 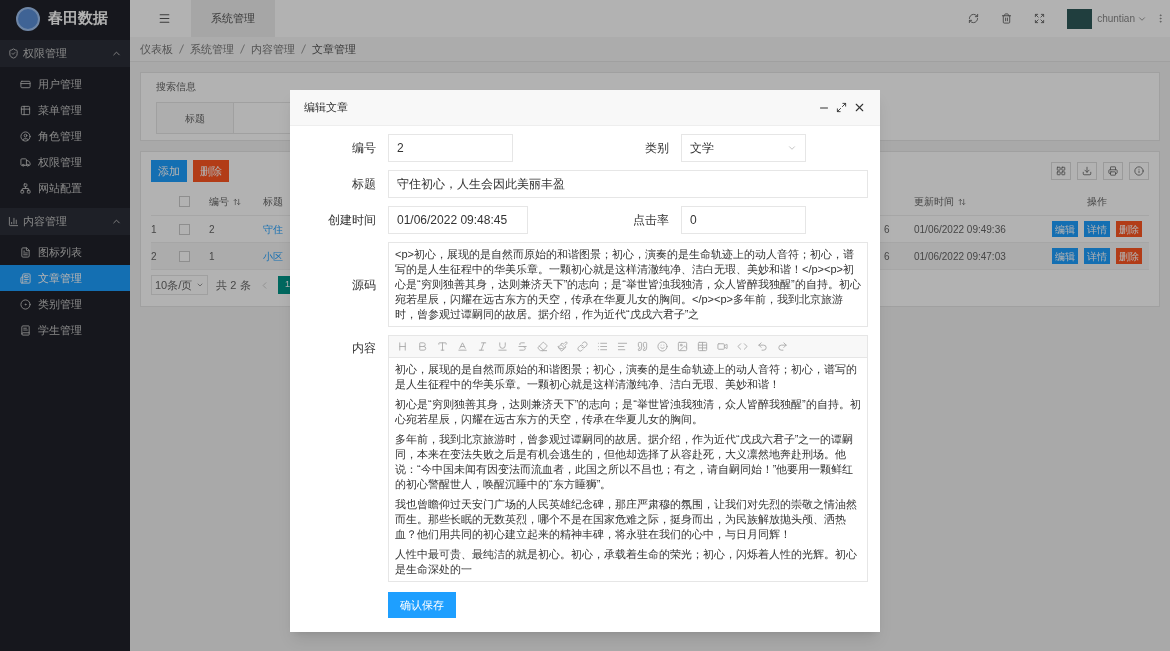 I want to click on logo-icon, so click(x=28, y=18).